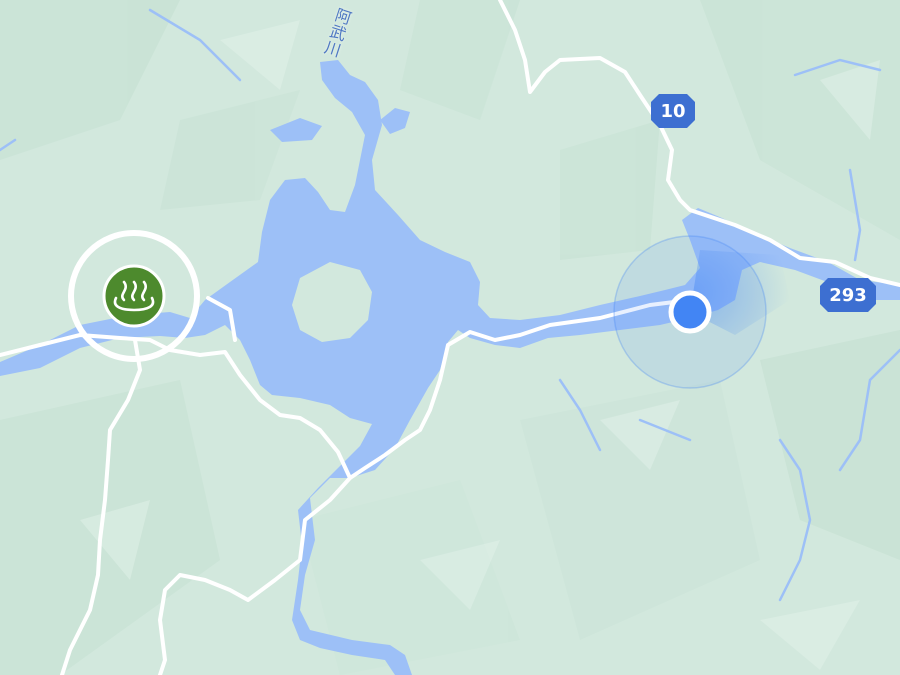 Image resolution: width=900 pixels, height=675 pixels. I want to click on route-293-shield: 293, so click(848, 295).